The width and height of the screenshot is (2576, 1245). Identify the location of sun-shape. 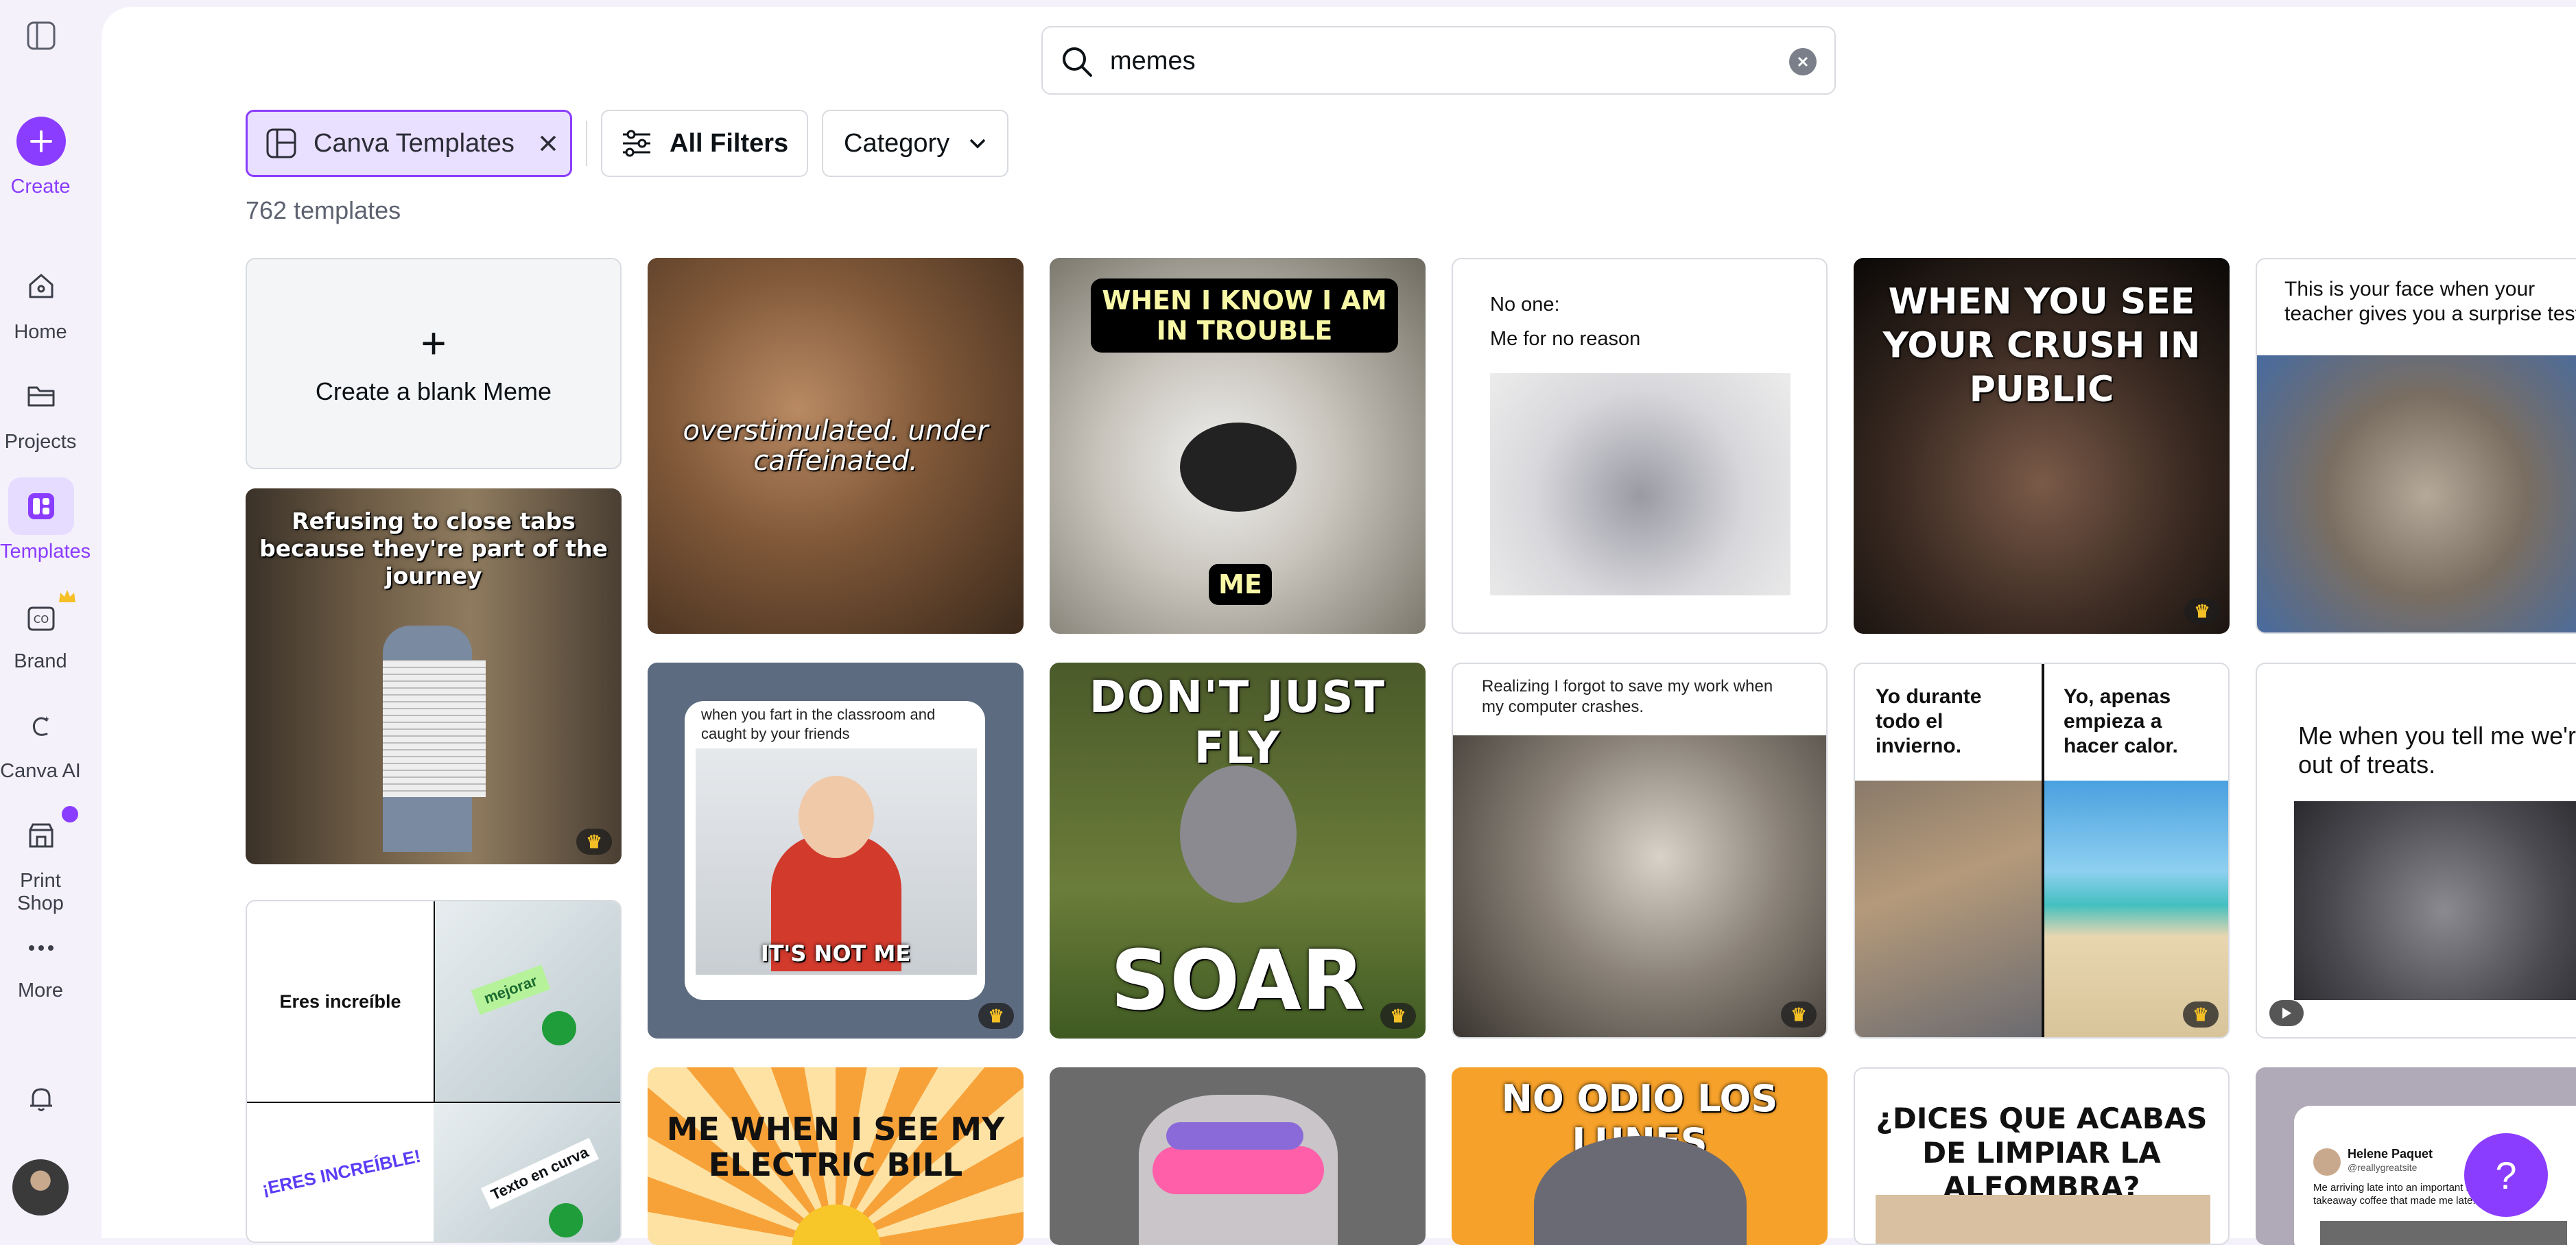
(836, 1225).